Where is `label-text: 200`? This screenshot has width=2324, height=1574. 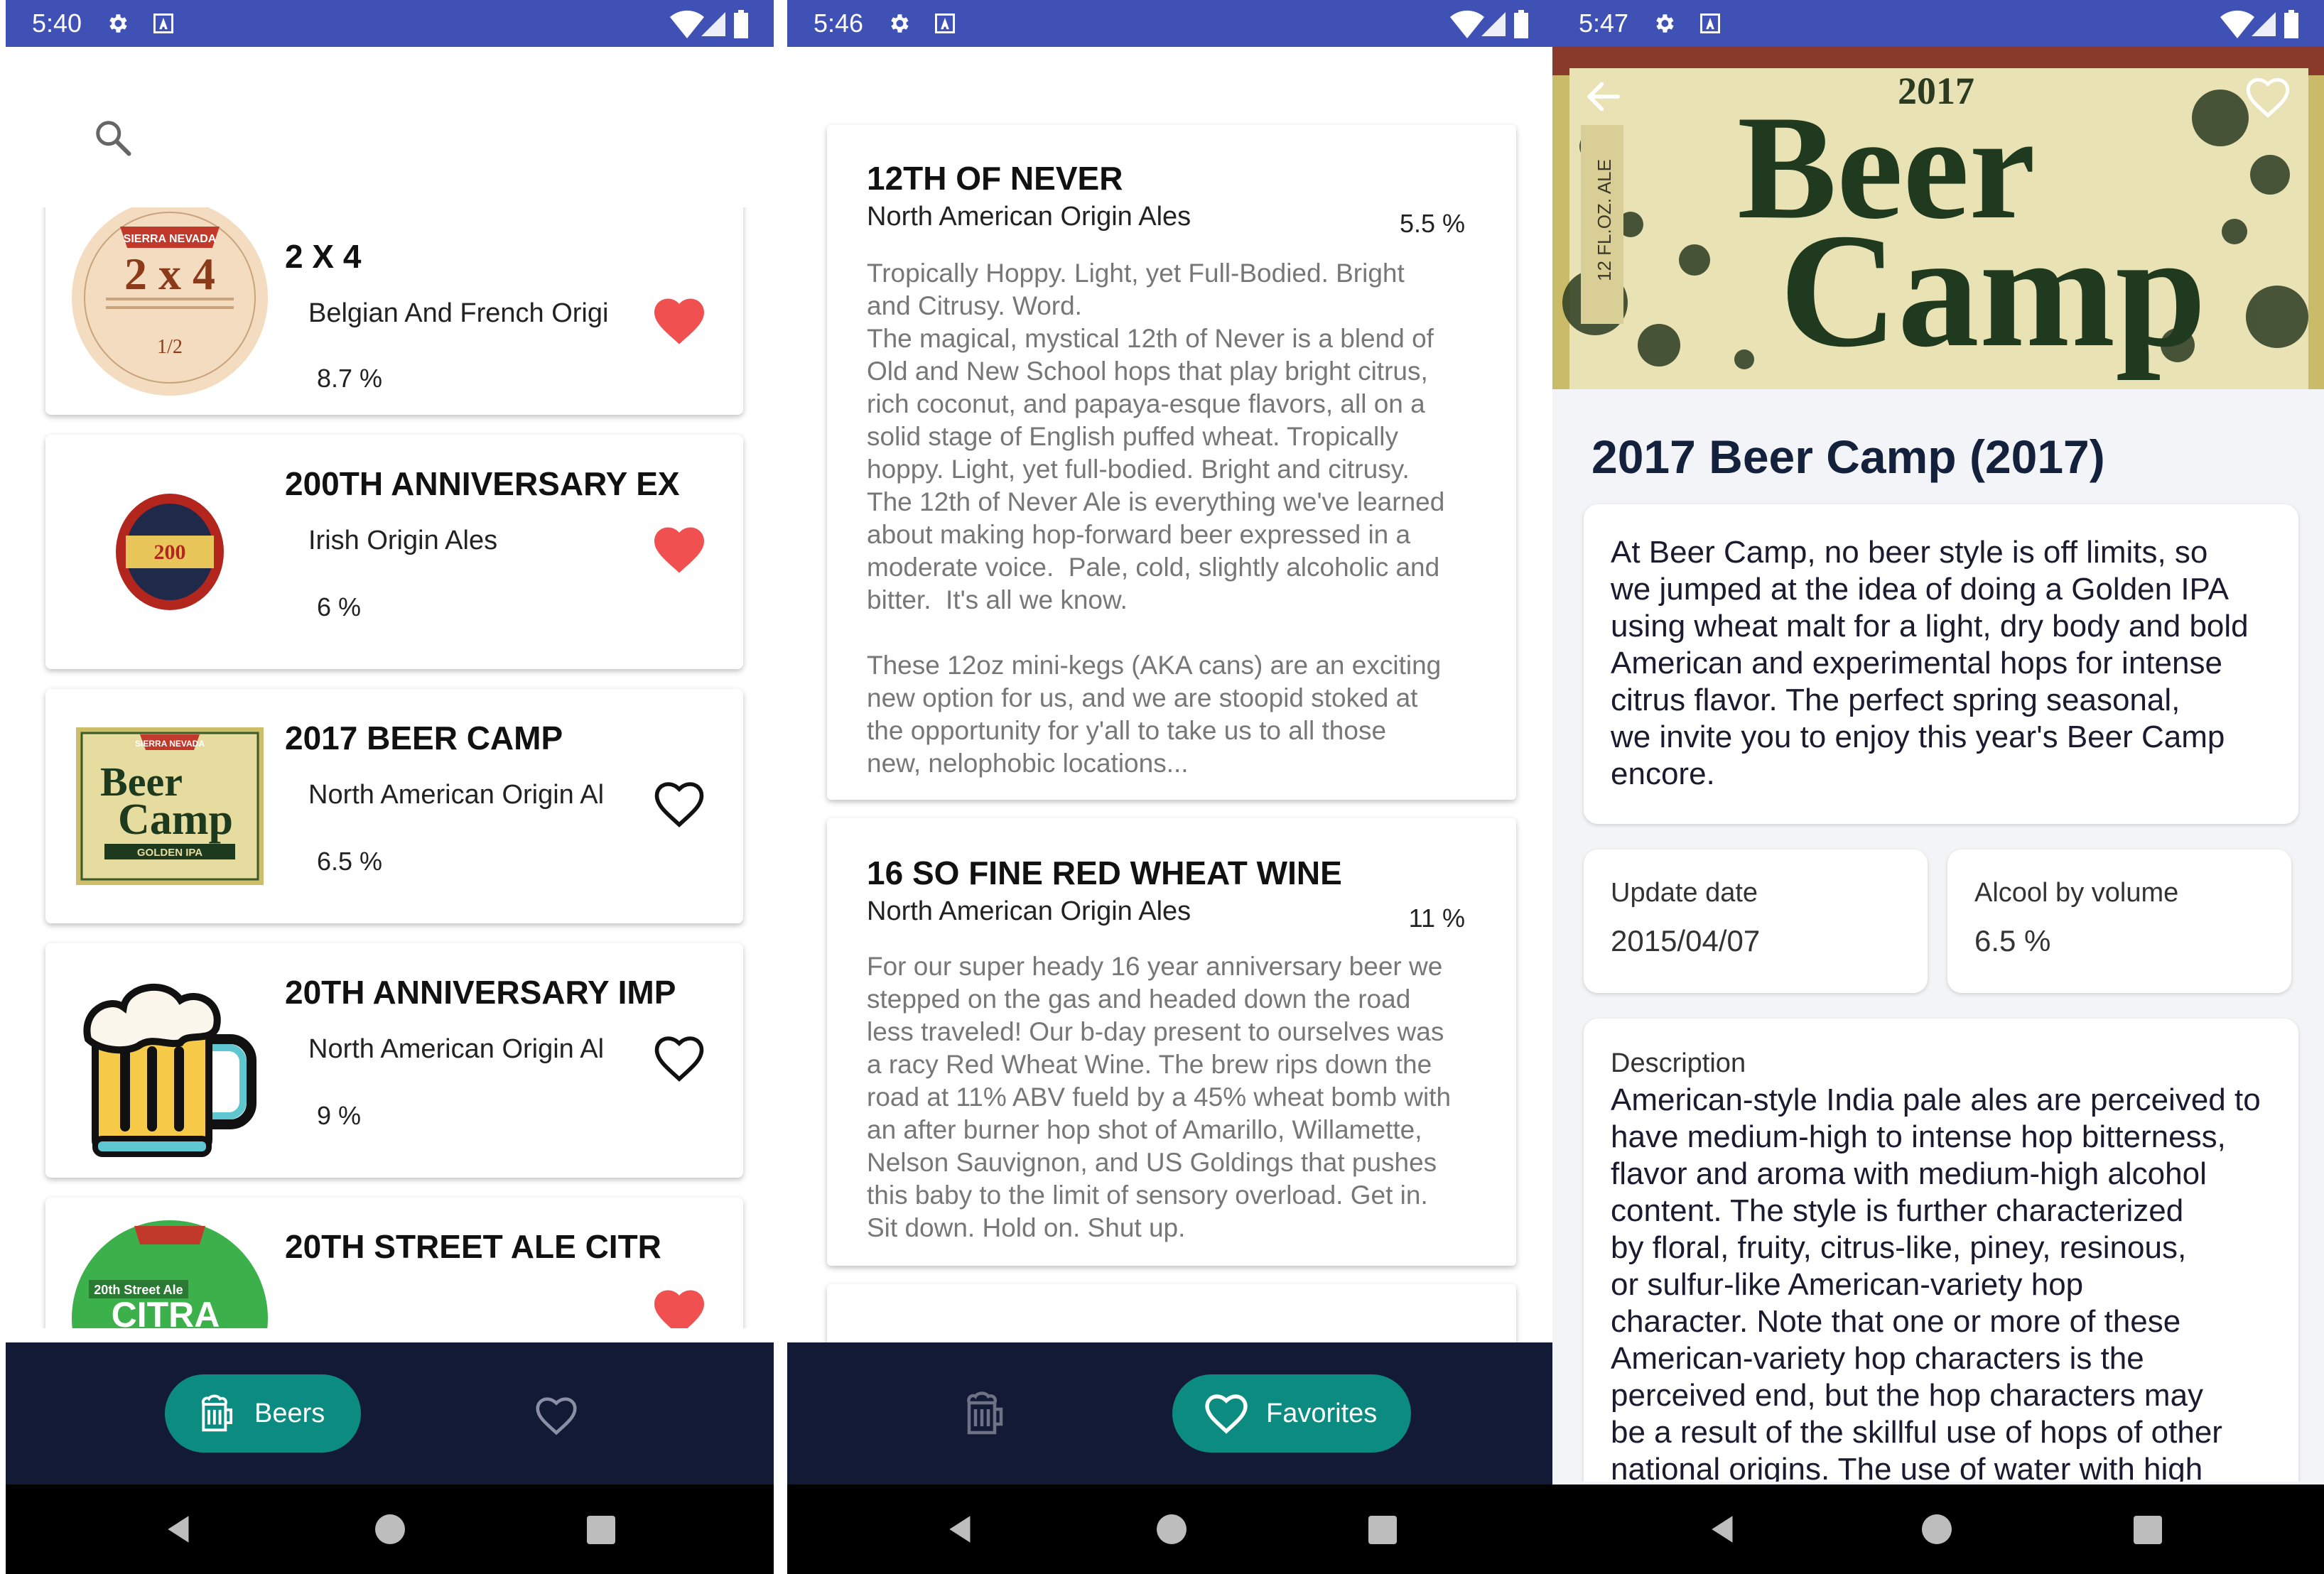 label-text: 200 is located at coordinates (170, 552).